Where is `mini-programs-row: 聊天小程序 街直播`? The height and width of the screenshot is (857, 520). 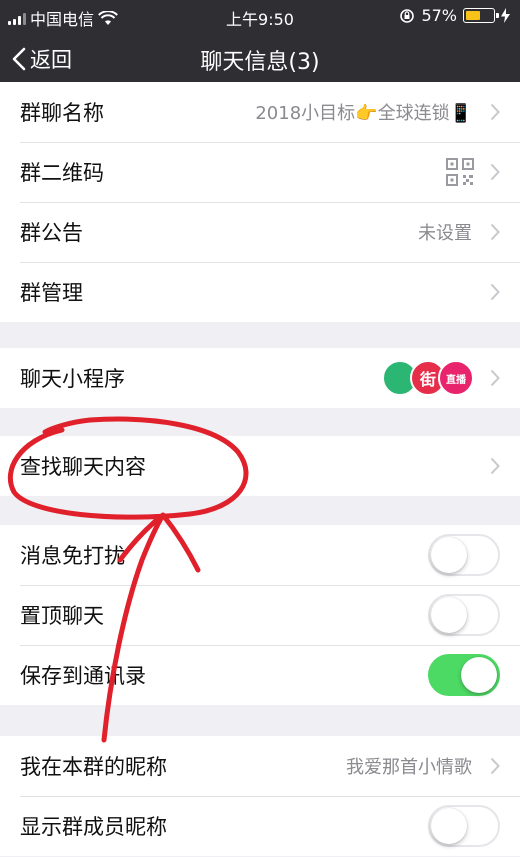 mini-programs-row: 聊天小程序 街直播 is located at coordinates (260, 378).